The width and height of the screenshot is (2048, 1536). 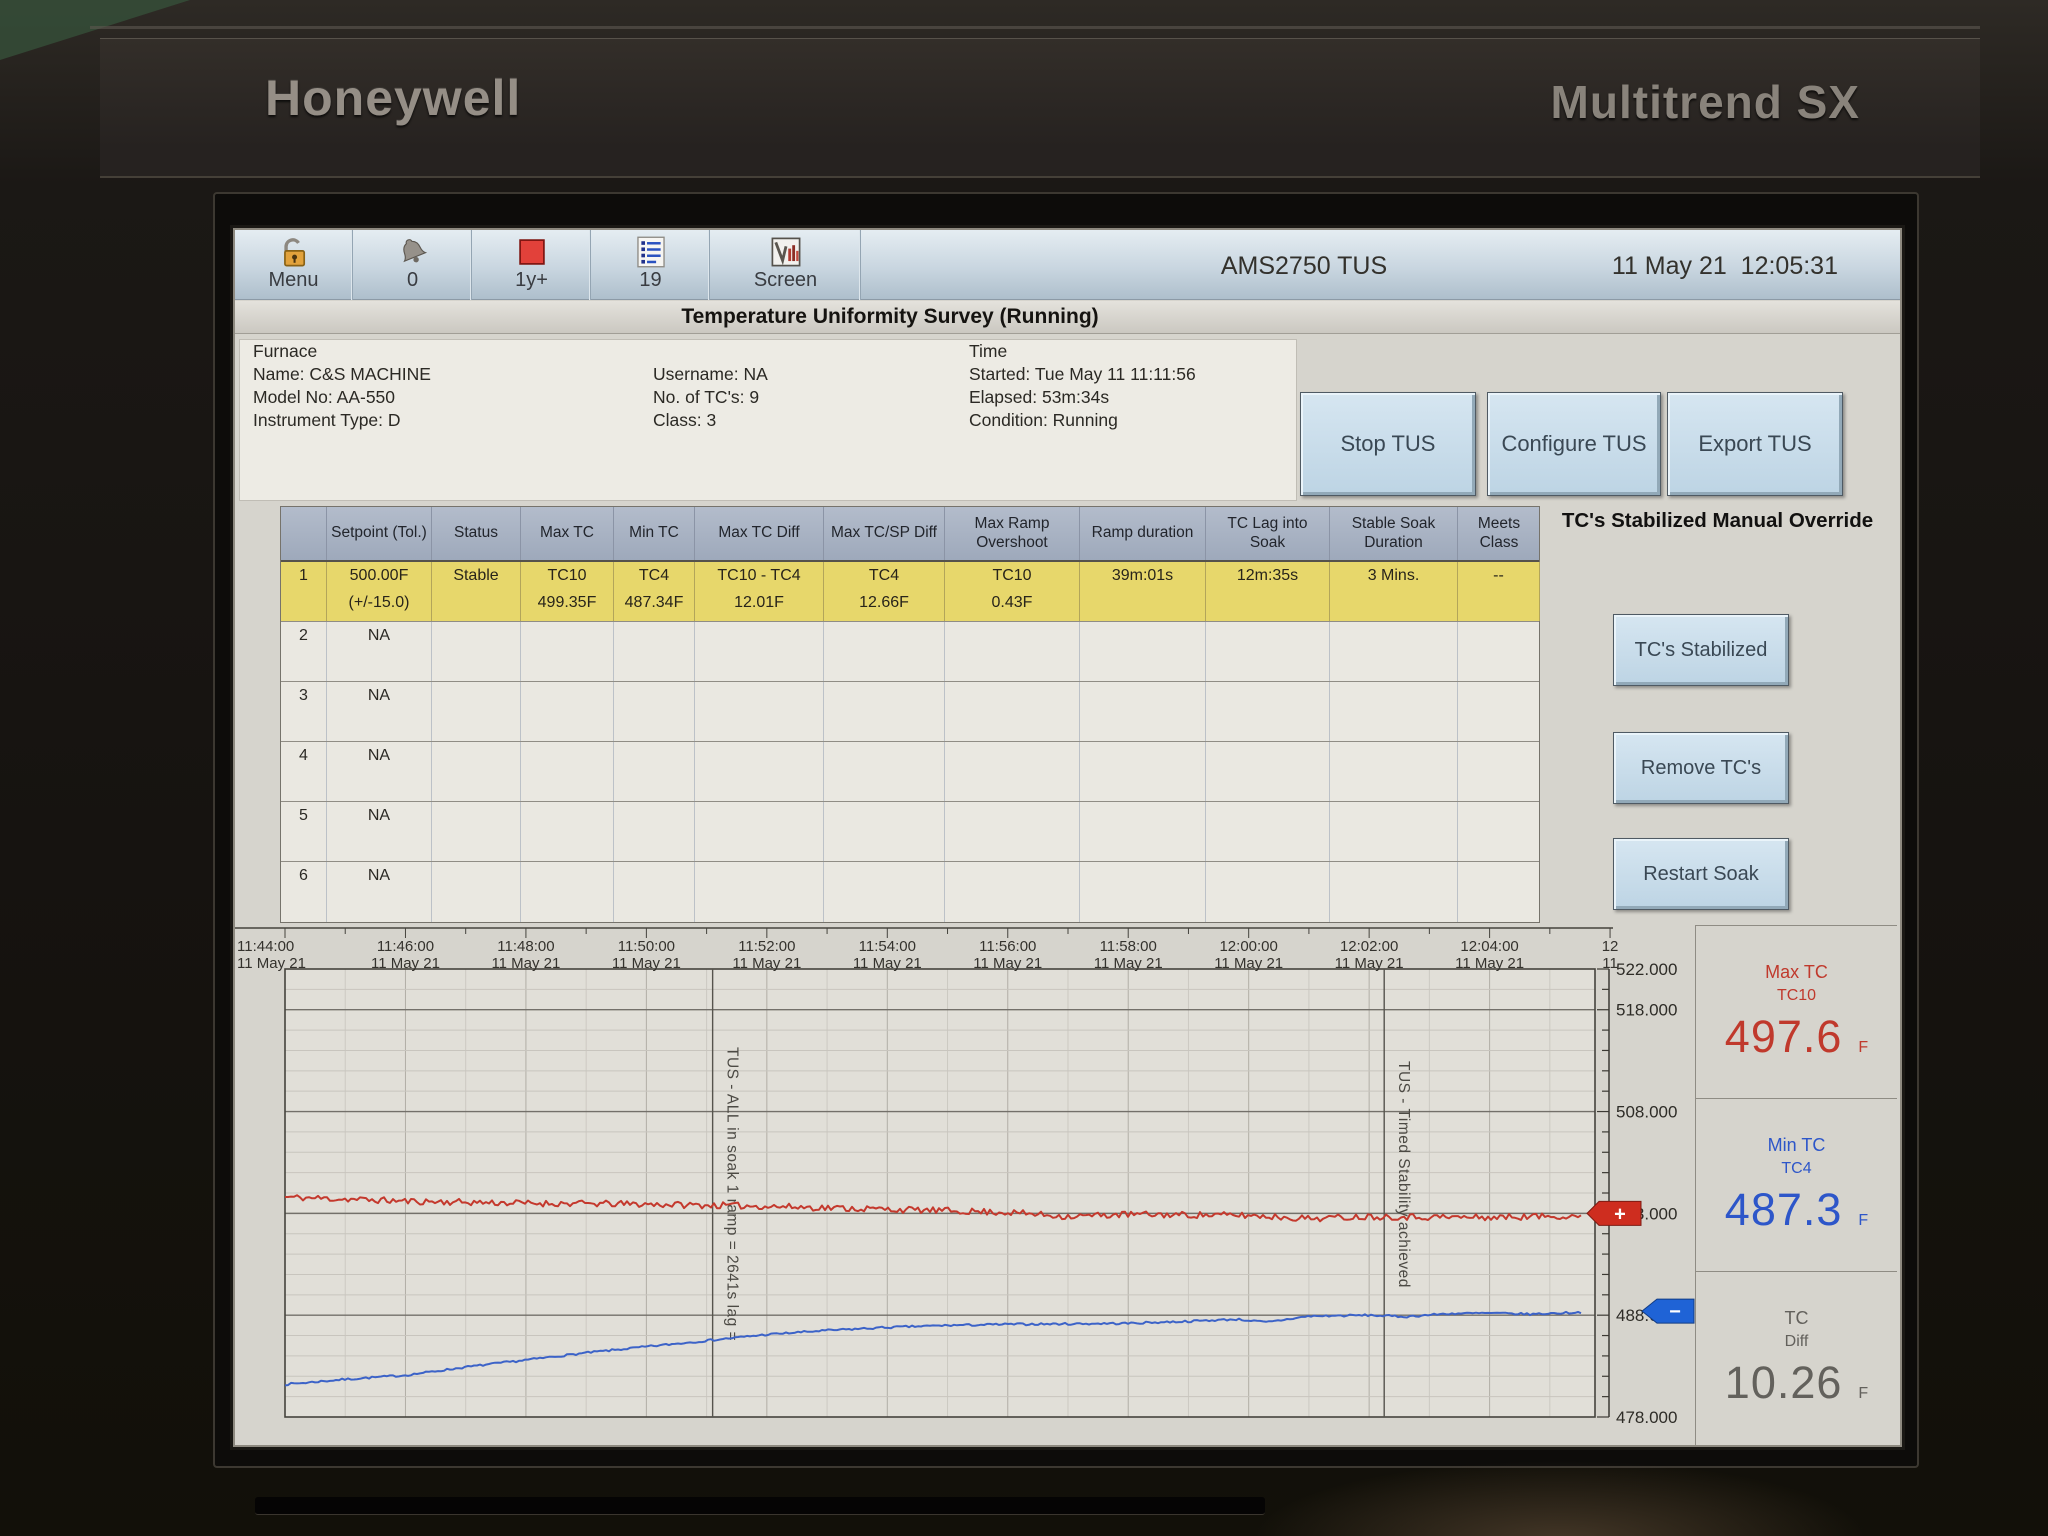 I want to click on remove-tcs-button: Remove TC's, so click(x=1701, y=768).